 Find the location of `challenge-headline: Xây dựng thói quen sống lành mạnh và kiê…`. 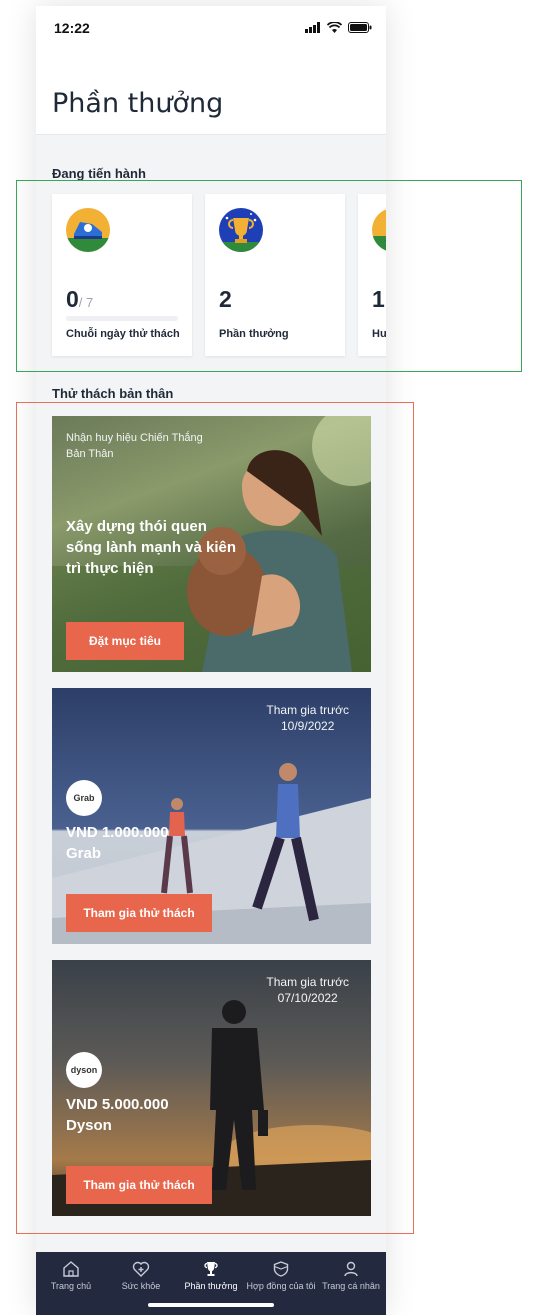

challenge-headline: Xây dựng thói quen sống lành mạnh và kiê… is located at coordinates (151, 547).